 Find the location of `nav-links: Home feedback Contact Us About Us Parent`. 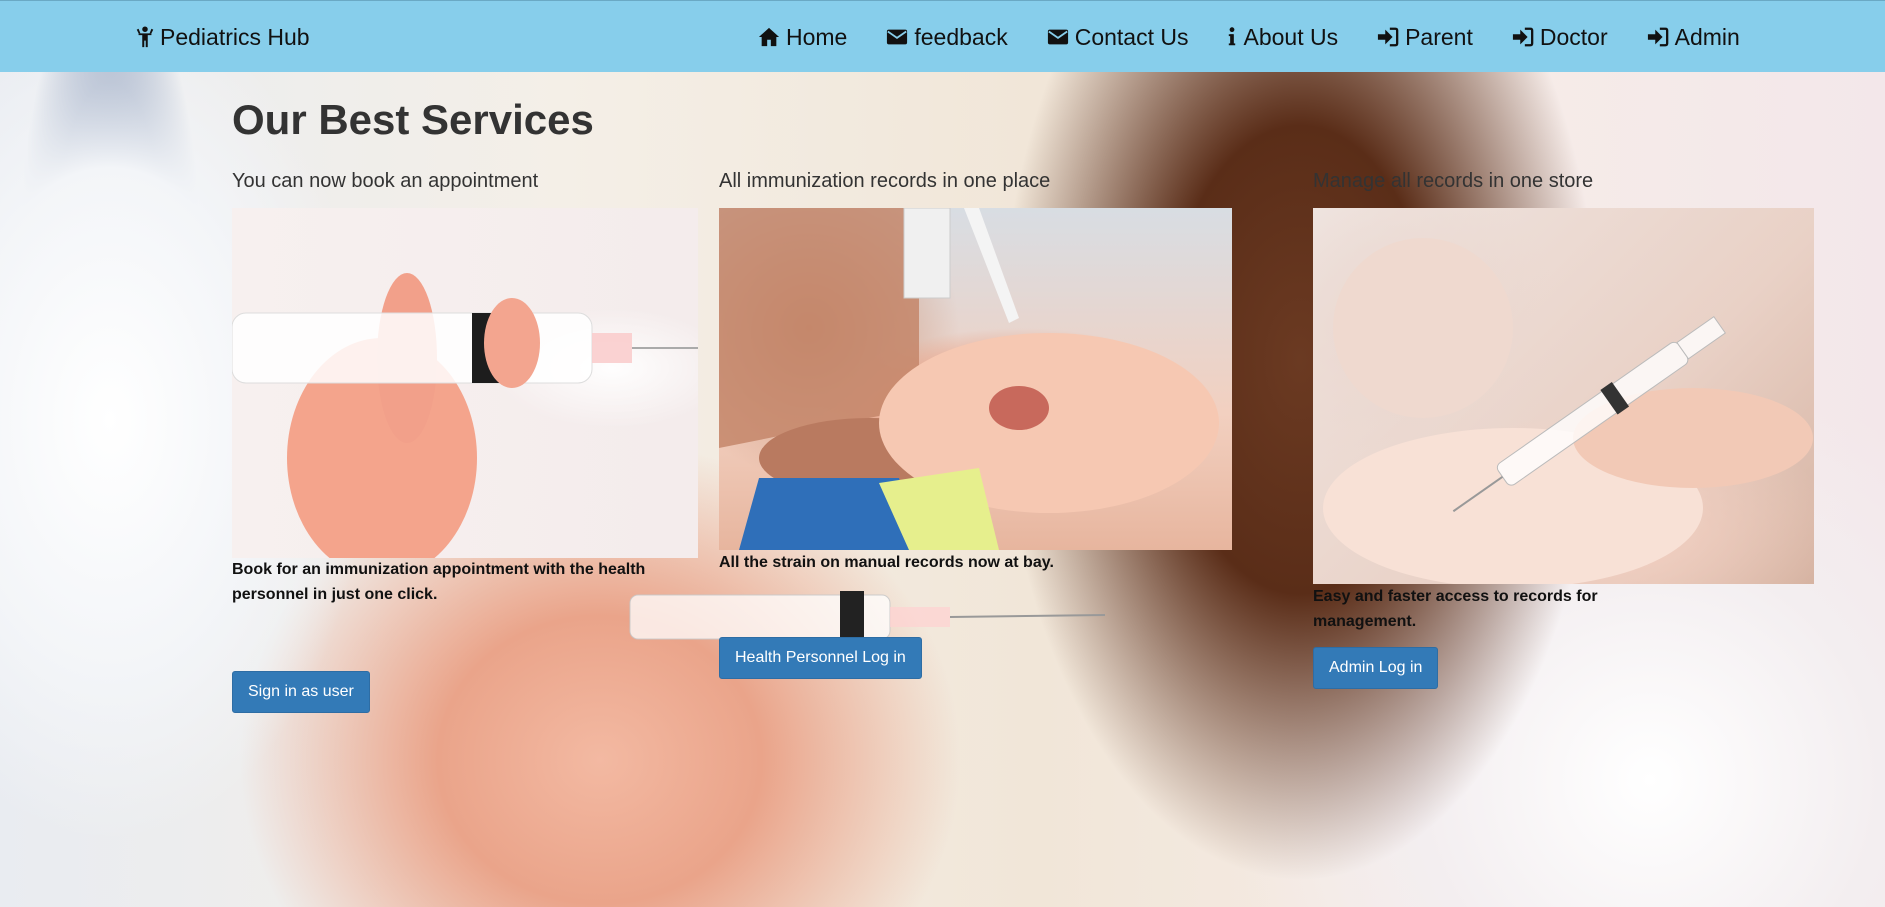

nav-links: Home feedback Contact Us About Us Parent is located at coordinates (1249, 37).